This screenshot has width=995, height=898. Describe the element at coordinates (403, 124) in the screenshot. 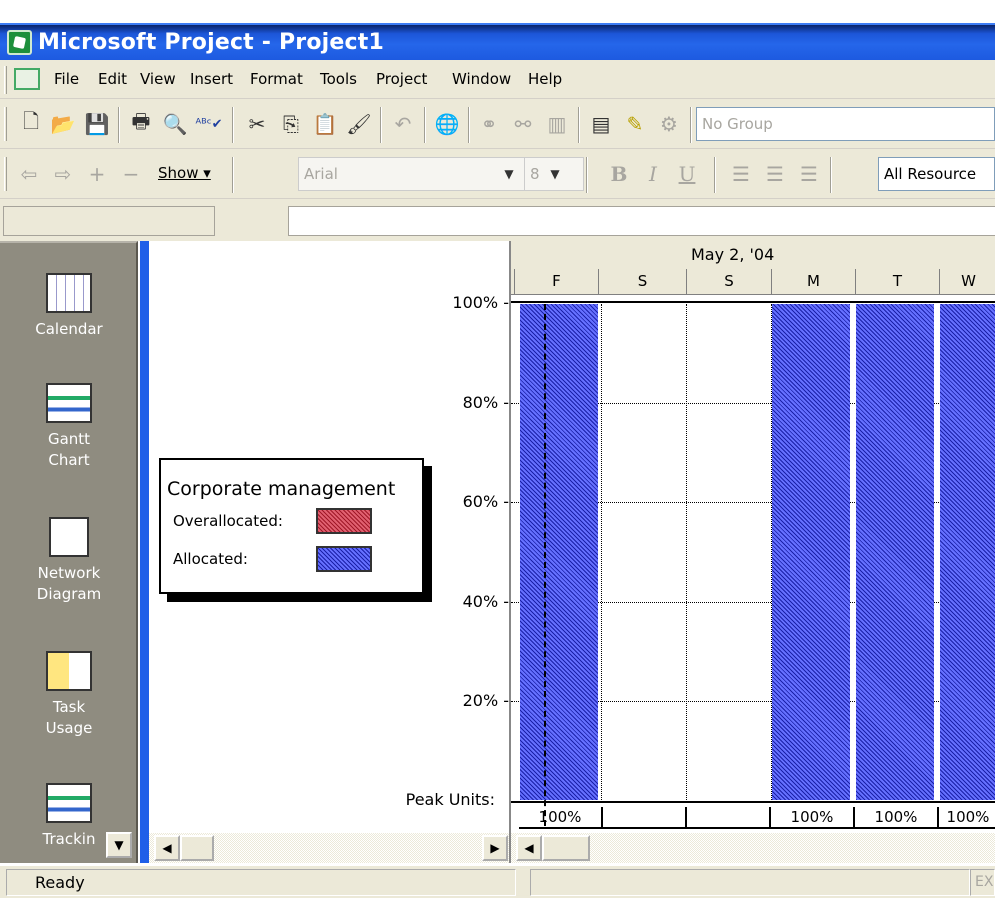

I see `undo-icon: ↶` at that location.